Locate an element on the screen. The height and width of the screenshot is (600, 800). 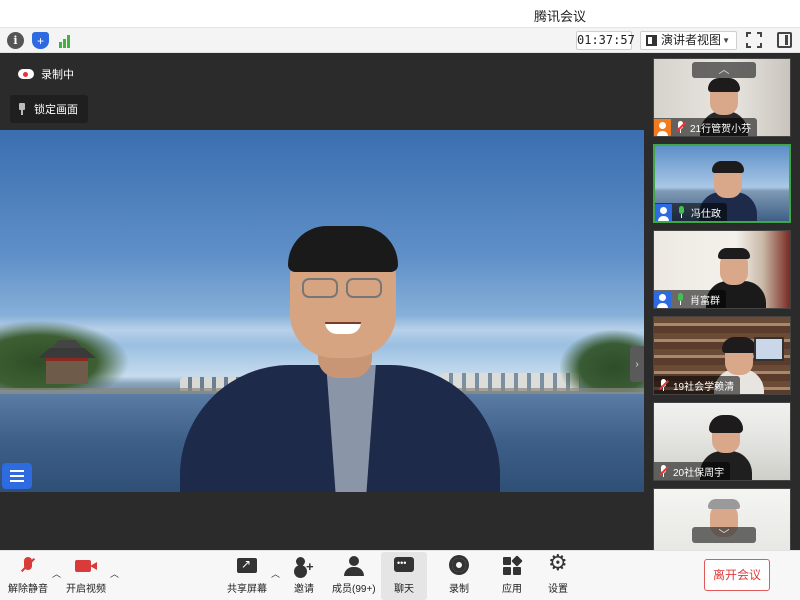
record-button: 录制 is located at coordinates (459, 577).